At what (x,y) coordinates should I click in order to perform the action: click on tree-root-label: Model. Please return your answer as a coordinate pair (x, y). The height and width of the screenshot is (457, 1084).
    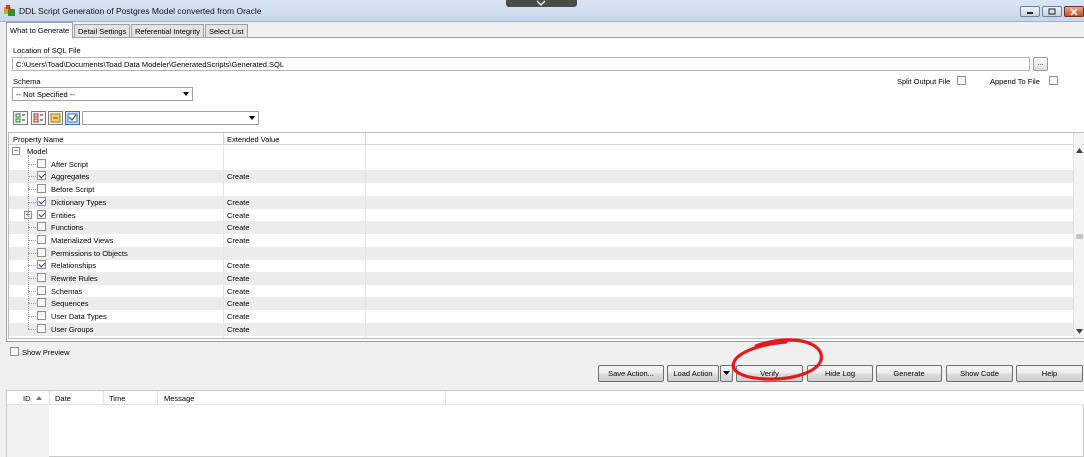
    Looking at the image, I should click on (37, 151).